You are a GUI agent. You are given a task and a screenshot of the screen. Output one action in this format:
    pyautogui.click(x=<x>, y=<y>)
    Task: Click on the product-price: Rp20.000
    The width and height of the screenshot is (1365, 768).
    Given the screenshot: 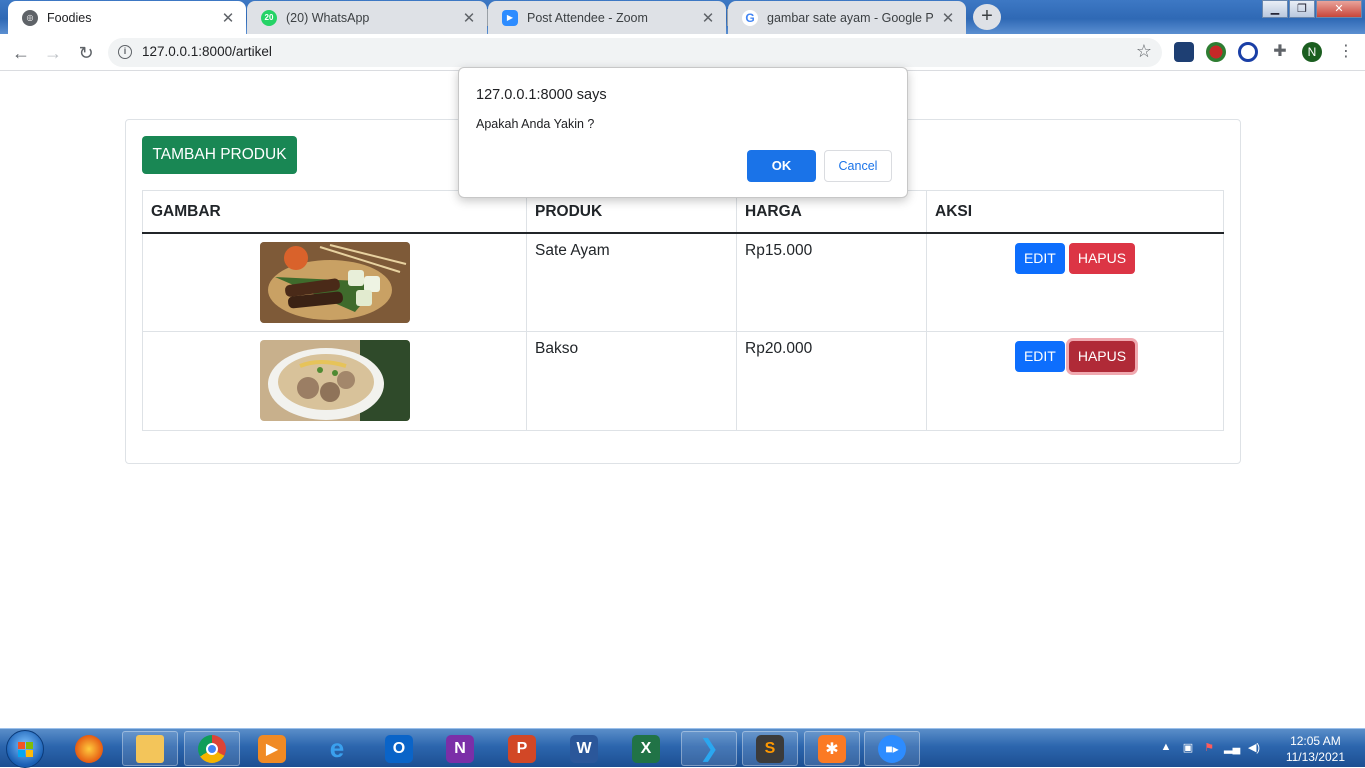 What is the action you would take?
    pyautogui.click(x=831, y=381)
    